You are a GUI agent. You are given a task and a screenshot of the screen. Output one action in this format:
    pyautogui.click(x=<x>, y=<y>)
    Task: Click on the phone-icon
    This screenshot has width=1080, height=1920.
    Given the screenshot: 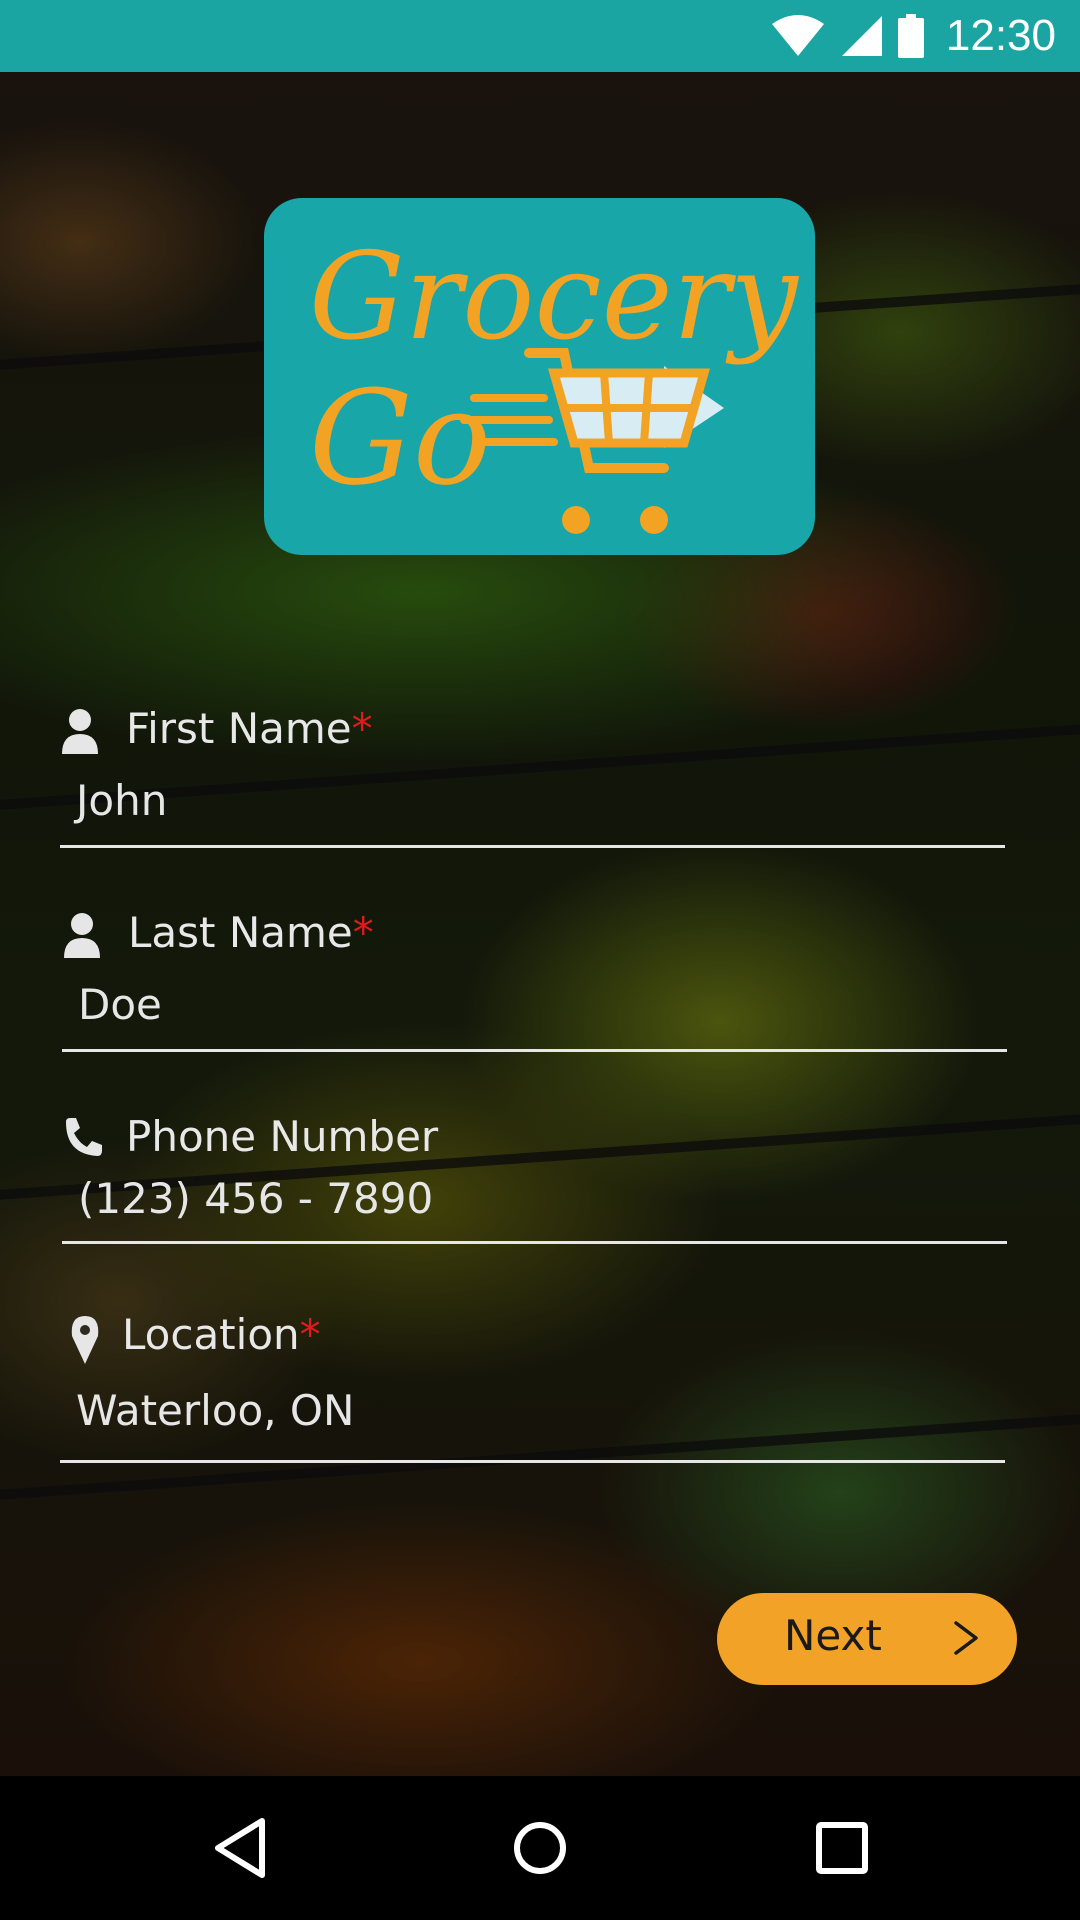 What is the action you would take?
    pyautogui.click(x=84, y=1137)
    